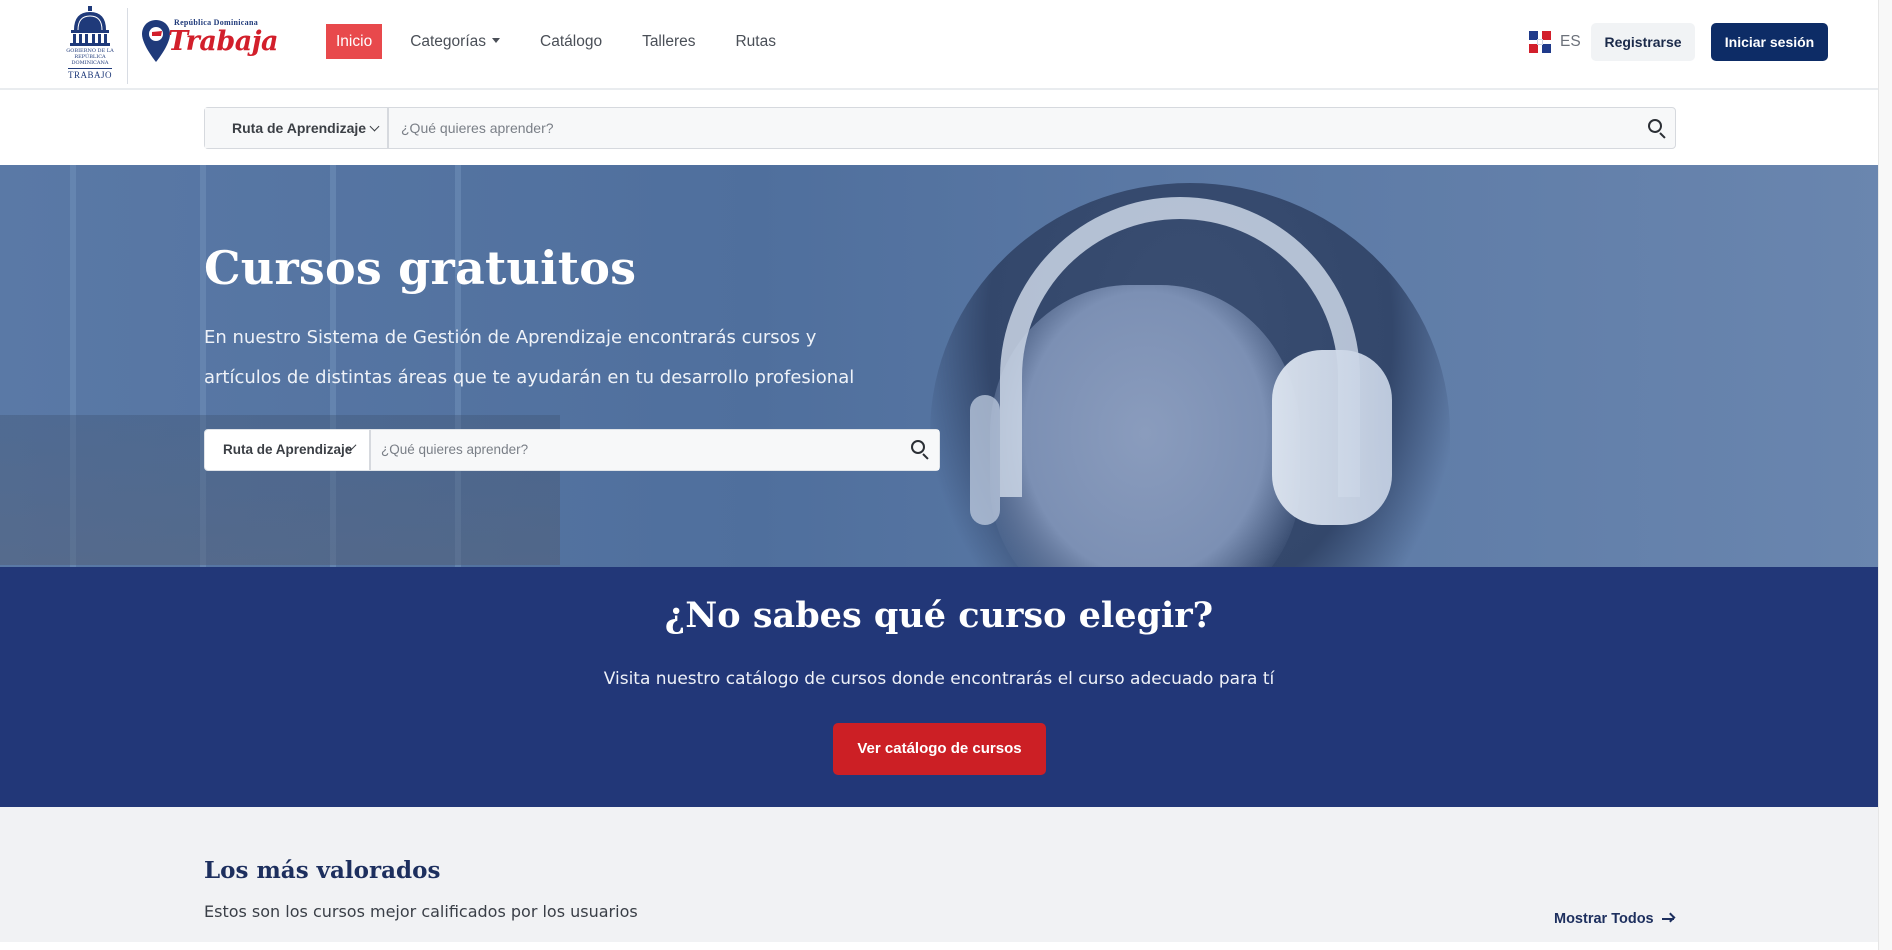 This screenshot has width=1892, height=950. What do you see at coordinates (90, 26) in the screenshot?
I see `dome-logo-icon` at bounding box center [90, 26].